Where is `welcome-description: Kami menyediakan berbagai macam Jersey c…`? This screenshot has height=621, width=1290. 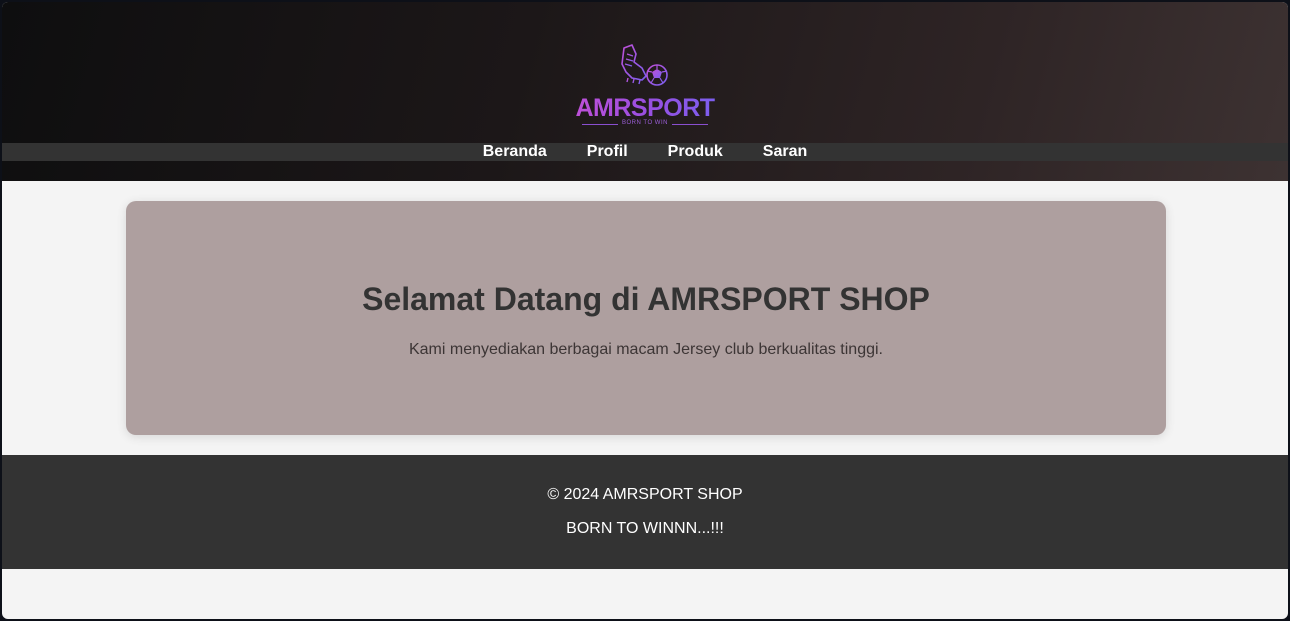 welcome-description: Kami menyediakan berbagai macam Jersey c… is located at coordinates (645, 349).